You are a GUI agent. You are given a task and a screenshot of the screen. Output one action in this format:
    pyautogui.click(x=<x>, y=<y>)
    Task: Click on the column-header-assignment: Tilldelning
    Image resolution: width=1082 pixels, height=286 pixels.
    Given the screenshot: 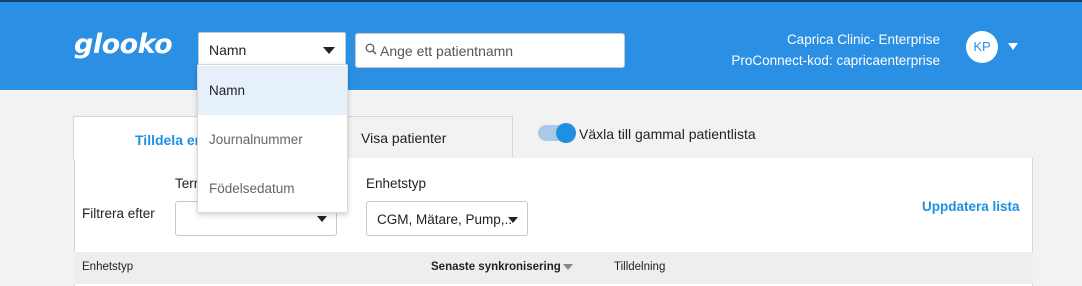 What is the action you would take?
    pyautogui.click(x=639, y=267)
    